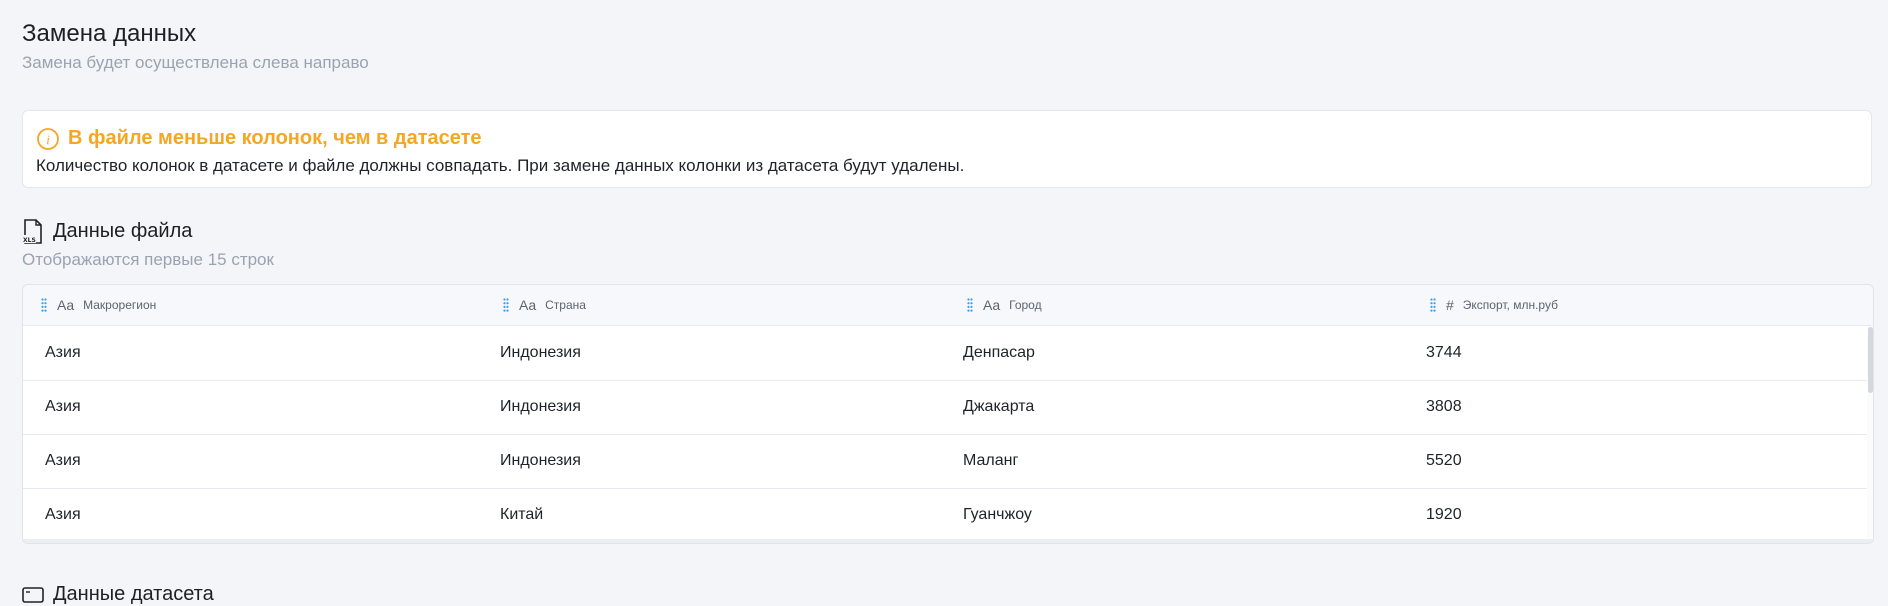 Image resolution: width=1888 pixels, height=606 pixels. Describe the element at coordinates (1025, 305) in the screenshot. I see `column-label: Город` at that location.